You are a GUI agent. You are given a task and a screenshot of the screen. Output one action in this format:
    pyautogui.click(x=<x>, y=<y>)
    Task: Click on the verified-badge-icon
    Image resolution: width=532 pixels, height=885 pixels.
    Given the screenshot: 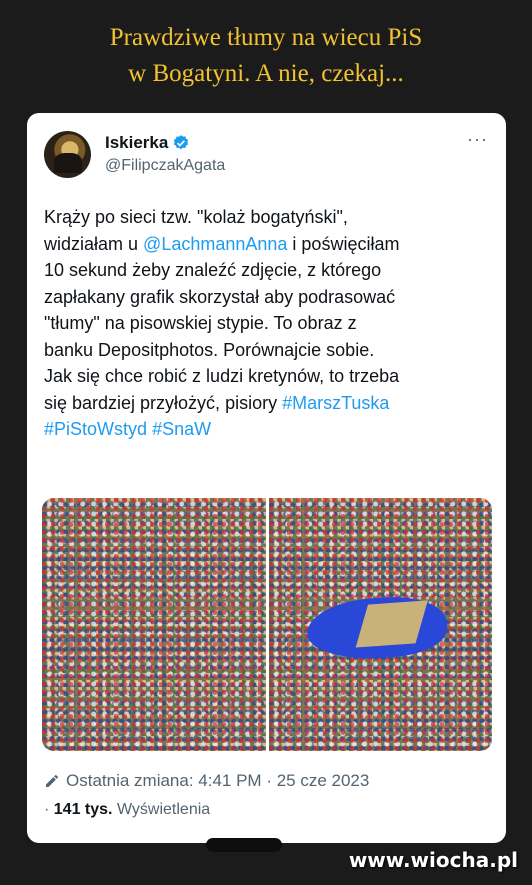 What is the action you would take?
    pyautogui.click(x=181, y=142)
    